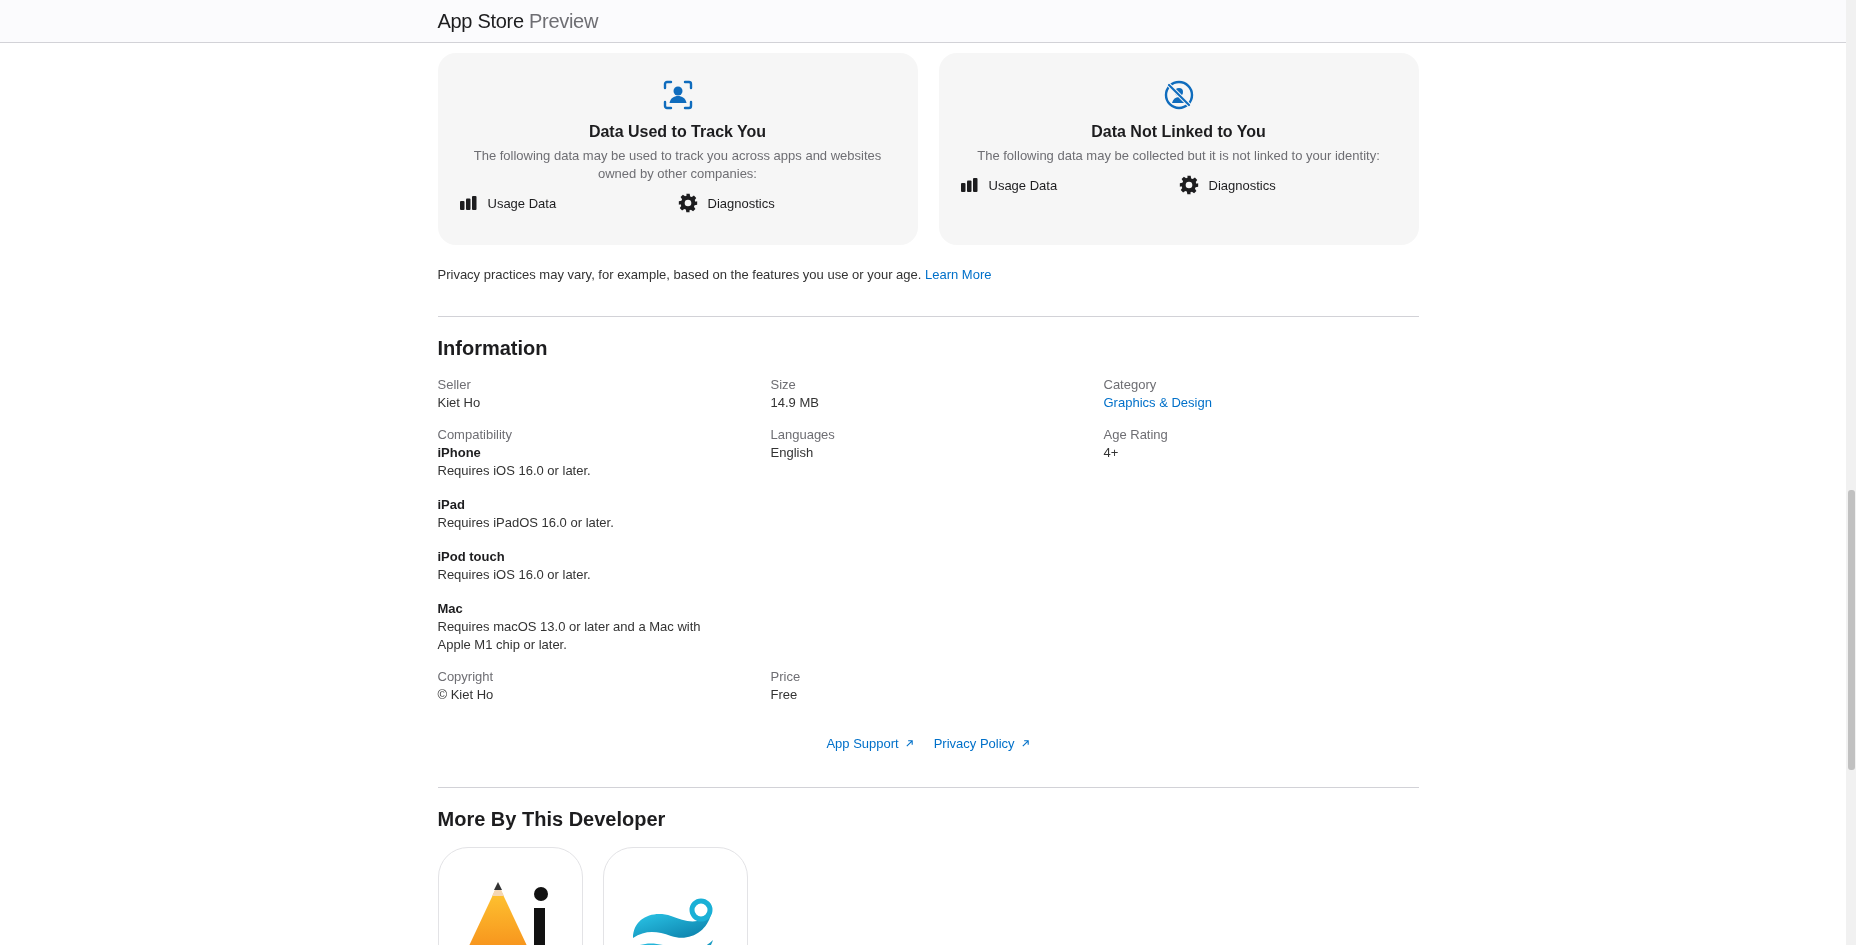 This screenshot has width=1856, height=945. Describe the element at coordinates (673, 921) in the screenshot. I see `wave-icon` at that location.